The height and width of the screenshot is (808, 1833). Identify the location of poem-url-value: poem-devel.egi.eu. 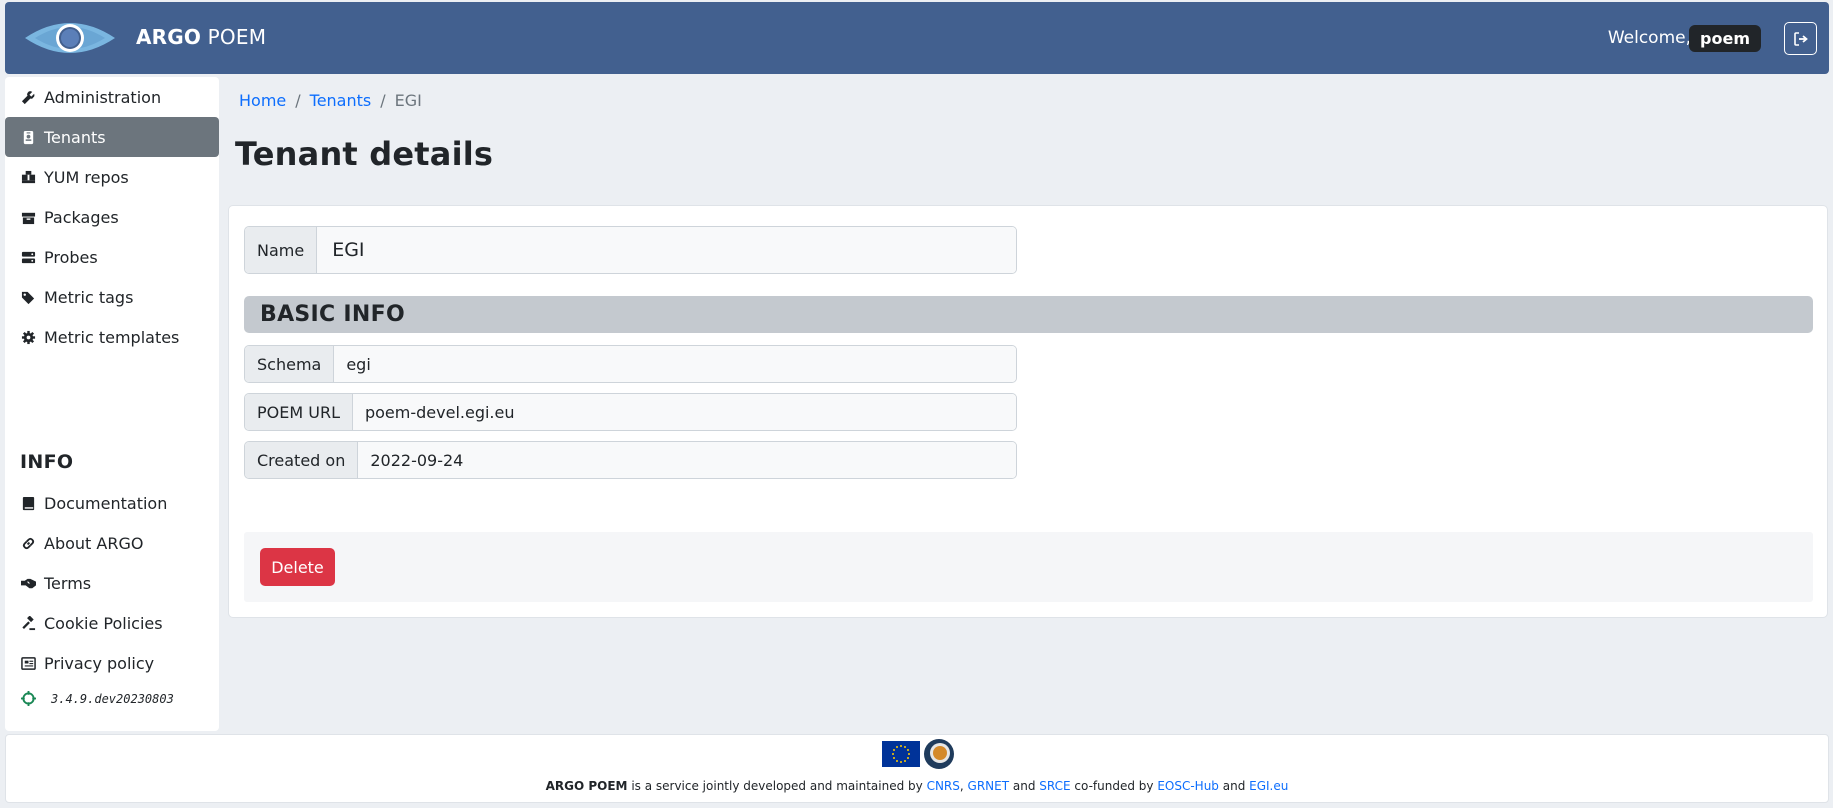
(684, 412).